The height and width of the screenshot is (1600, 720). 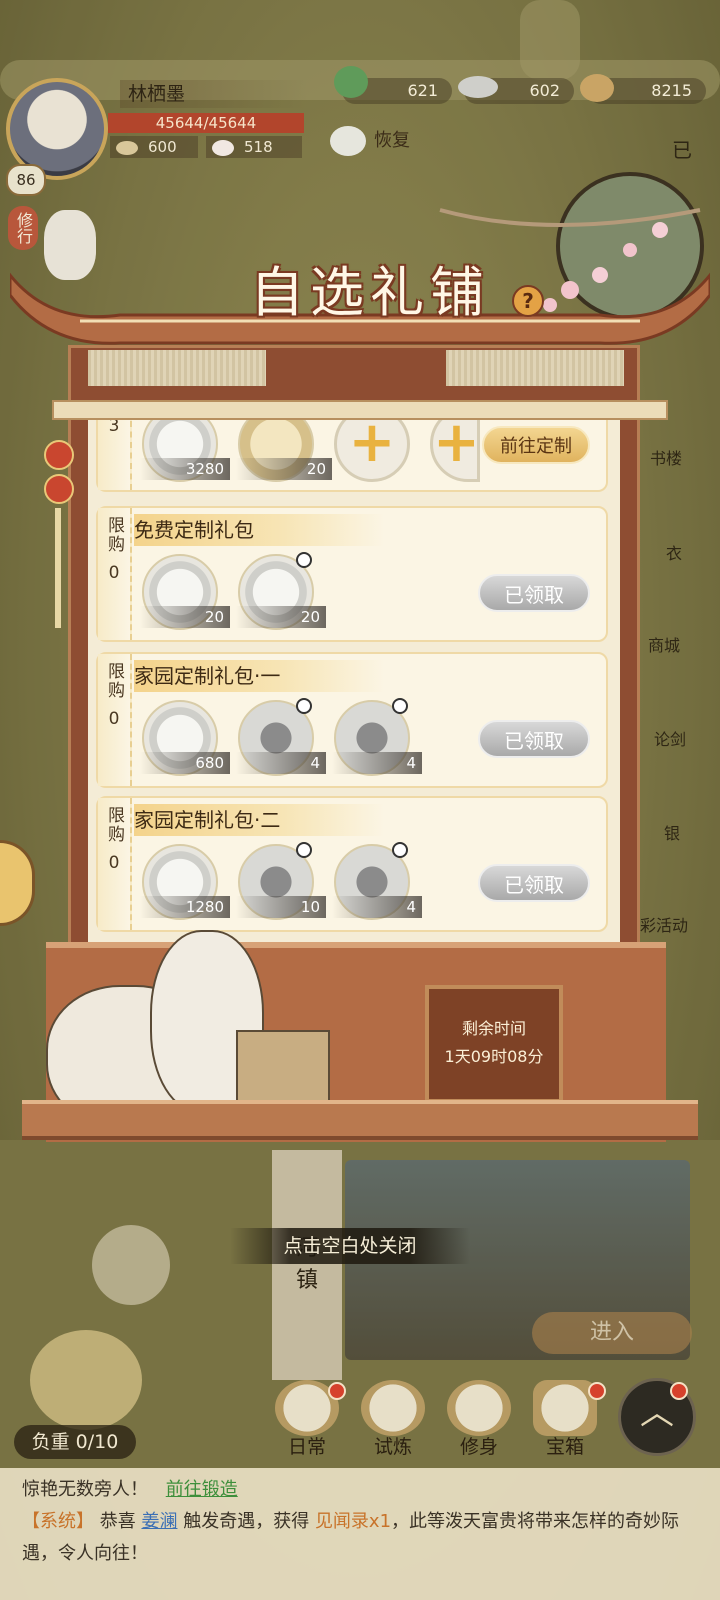 I want to click on pack-title: 免费定制礼包, so click(x=259, y=530).